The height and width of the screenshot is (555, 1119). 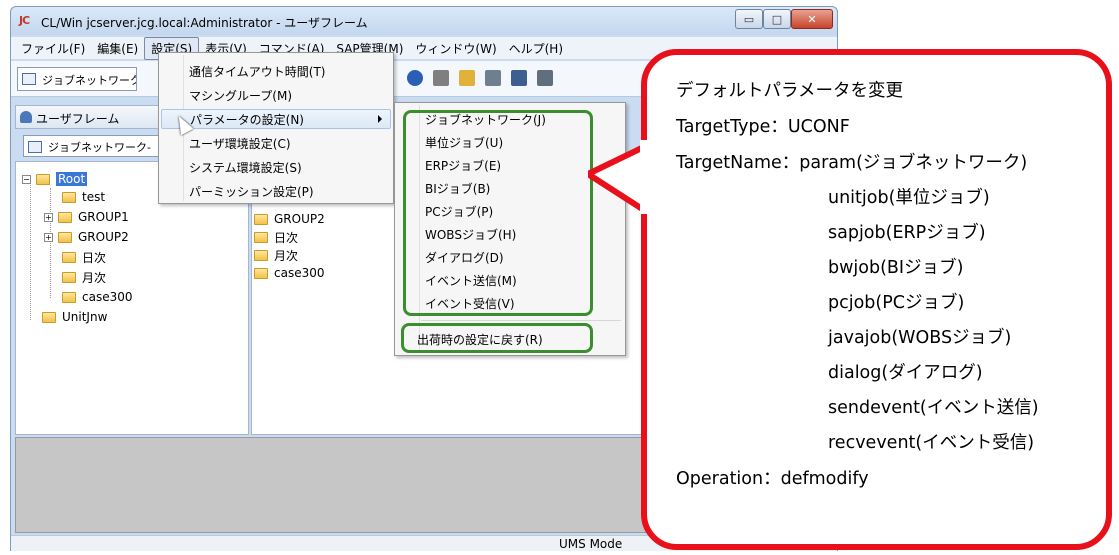 I want to click on list-item-label: 日次, so click(x=286, y=237).